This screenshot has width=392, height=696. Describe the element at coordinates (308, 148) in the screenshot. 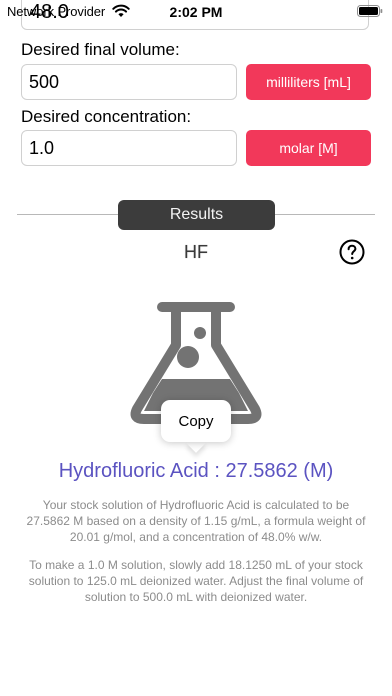

I see `concentration-unit-button: molar [M]` at that location.